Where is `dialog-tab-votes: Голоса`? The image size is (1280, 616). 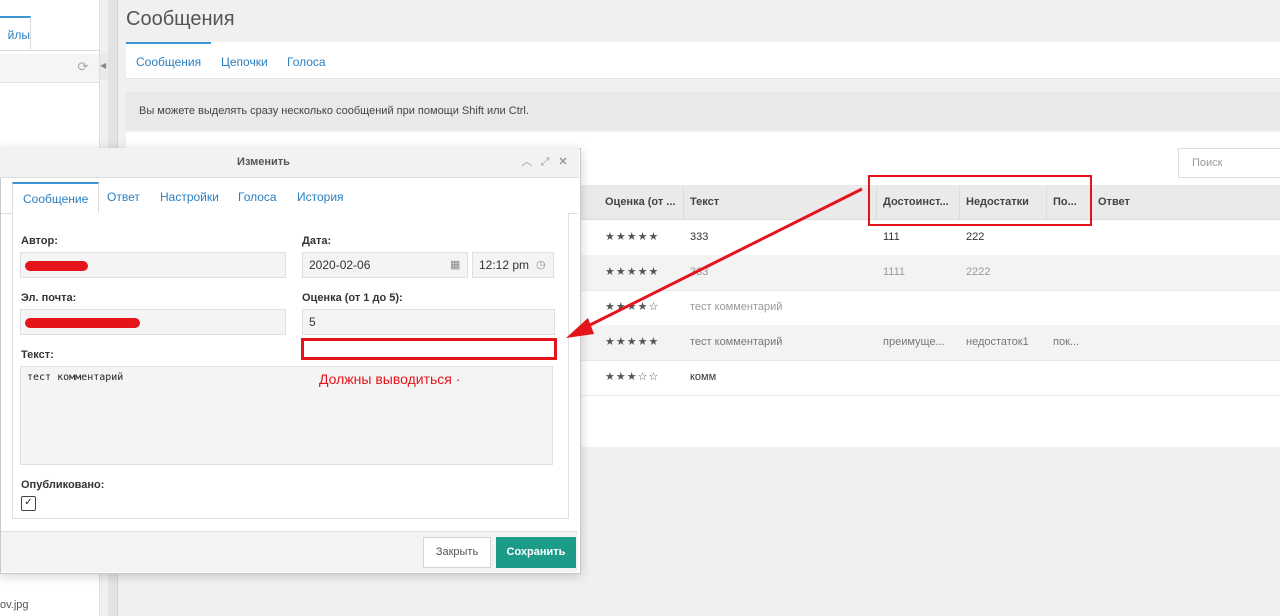
dialog-tab-votes: Голоса is located at coordinates (257, 197).